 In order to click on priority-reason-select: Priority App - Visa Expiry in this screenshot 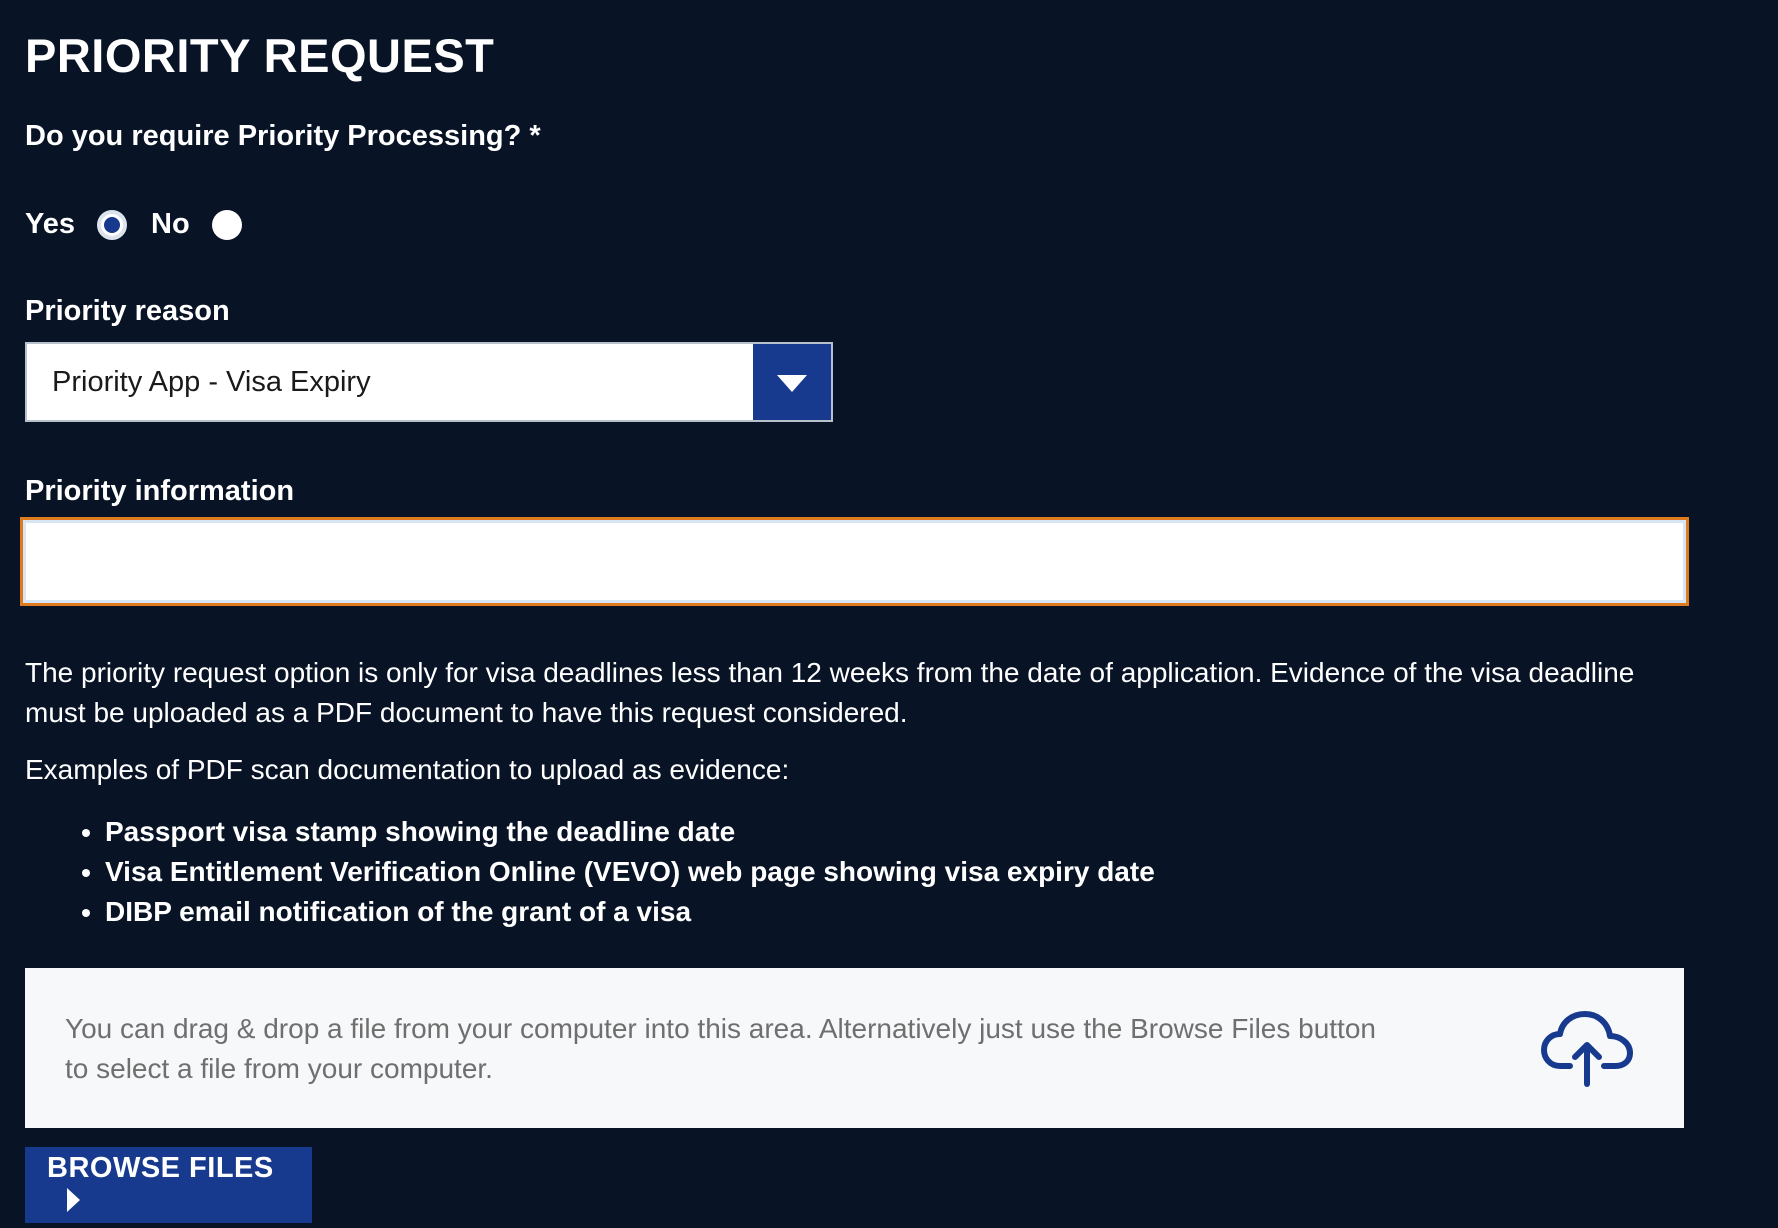, I will do `click(429, 382)`.